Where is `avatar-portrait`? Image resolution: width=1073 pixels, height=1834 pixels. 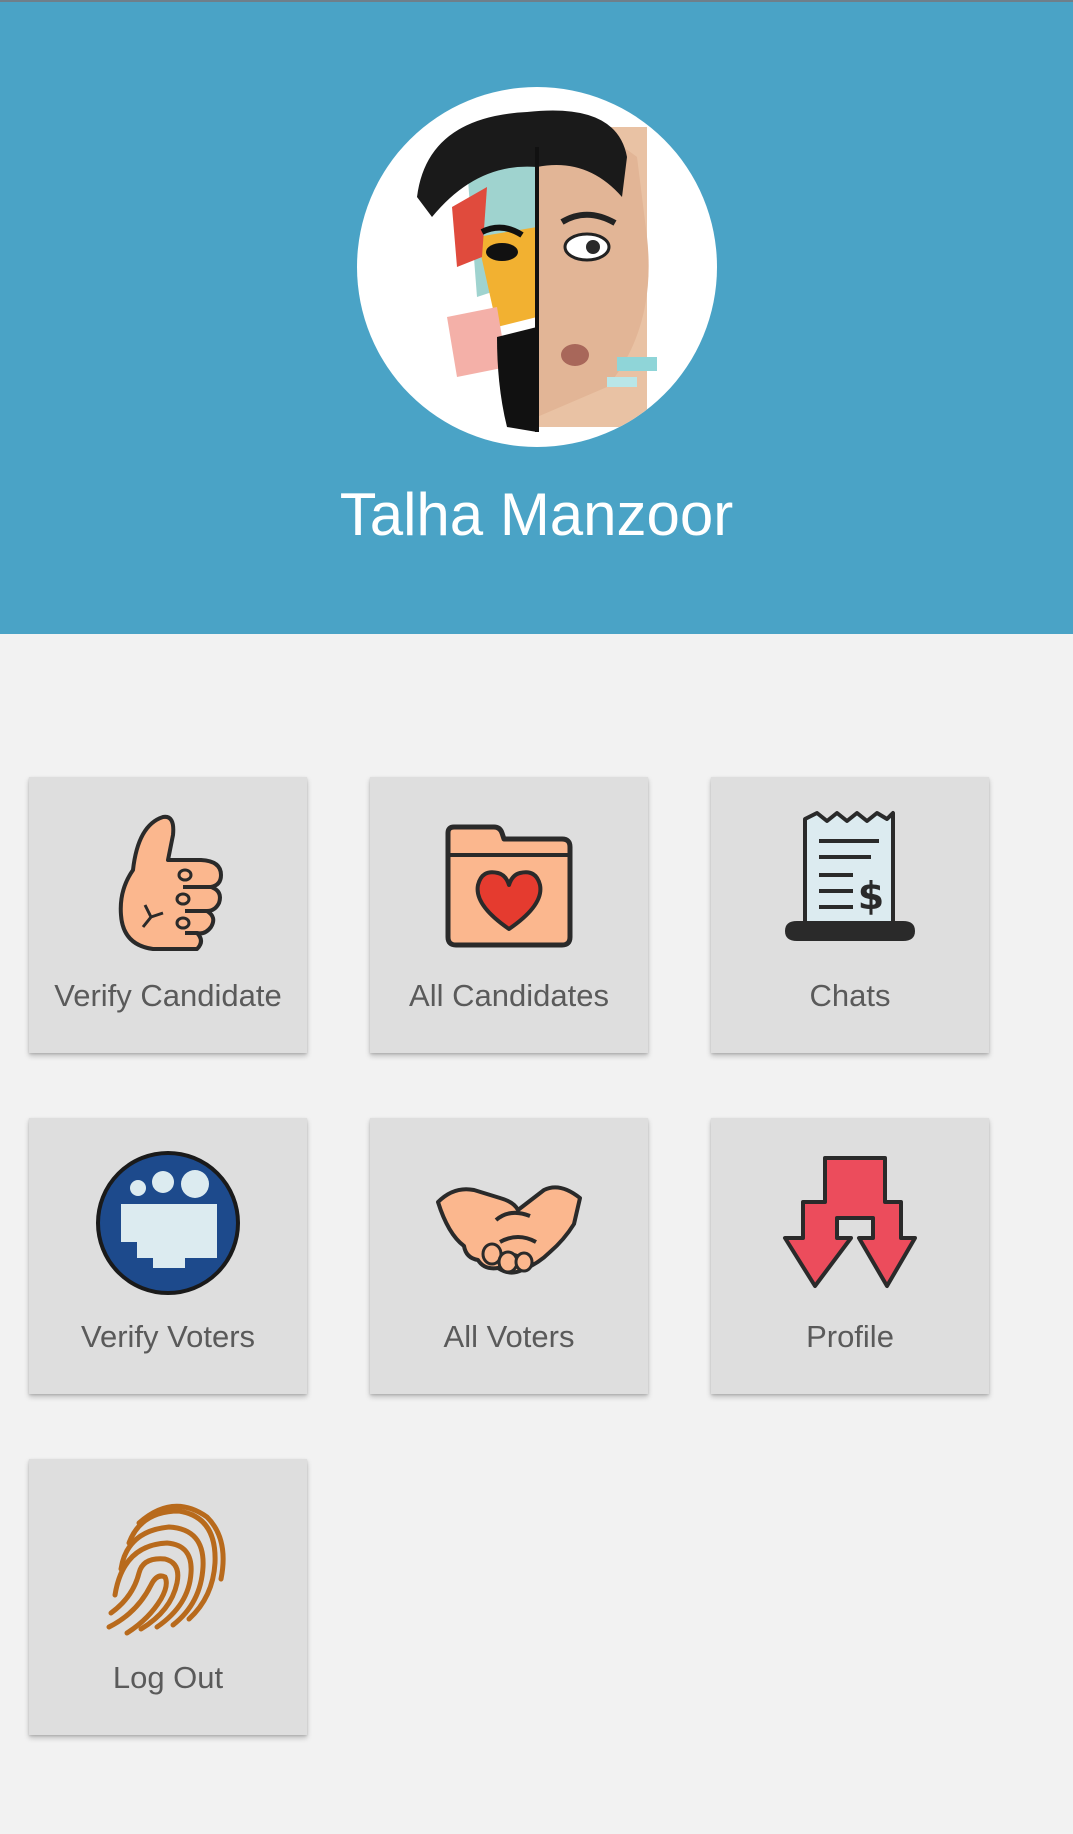
avatar-portrait is located at coordinates (537, 271).